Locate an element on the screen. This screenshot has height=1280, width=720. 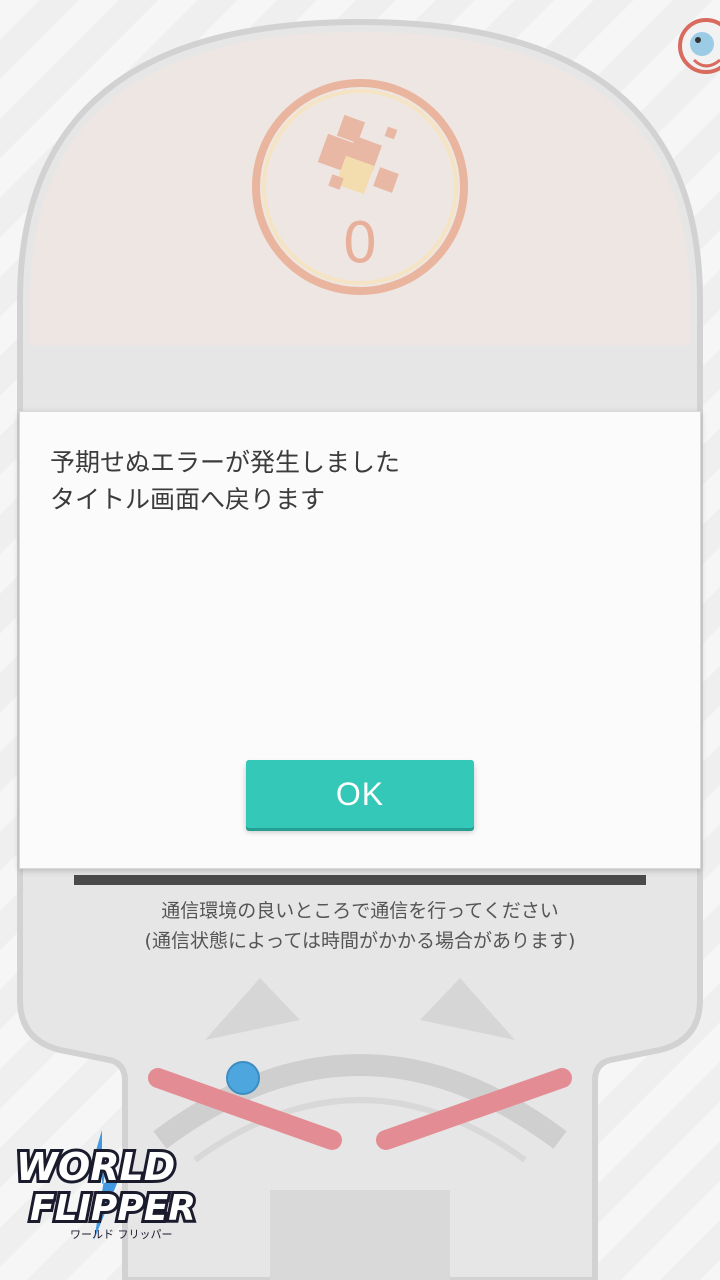
logo-title-line-1: WORLD is located at coordinates (95, 1167).